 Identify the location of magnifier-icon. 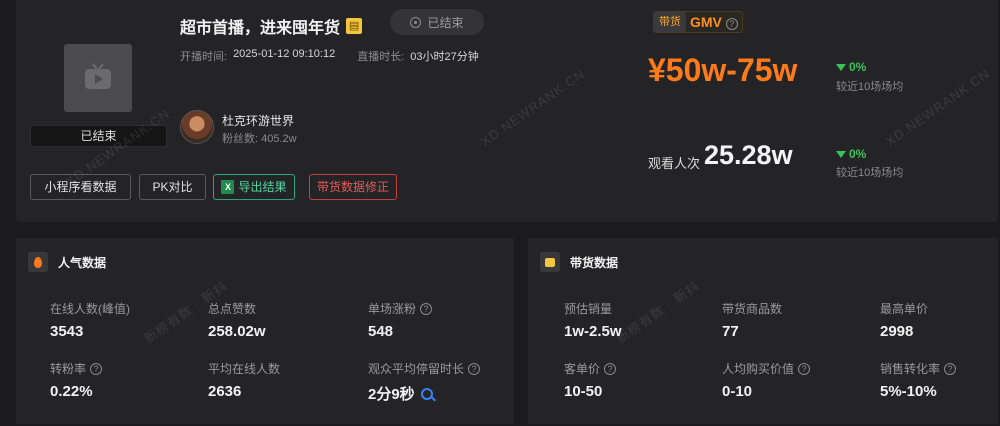
(426, 393).